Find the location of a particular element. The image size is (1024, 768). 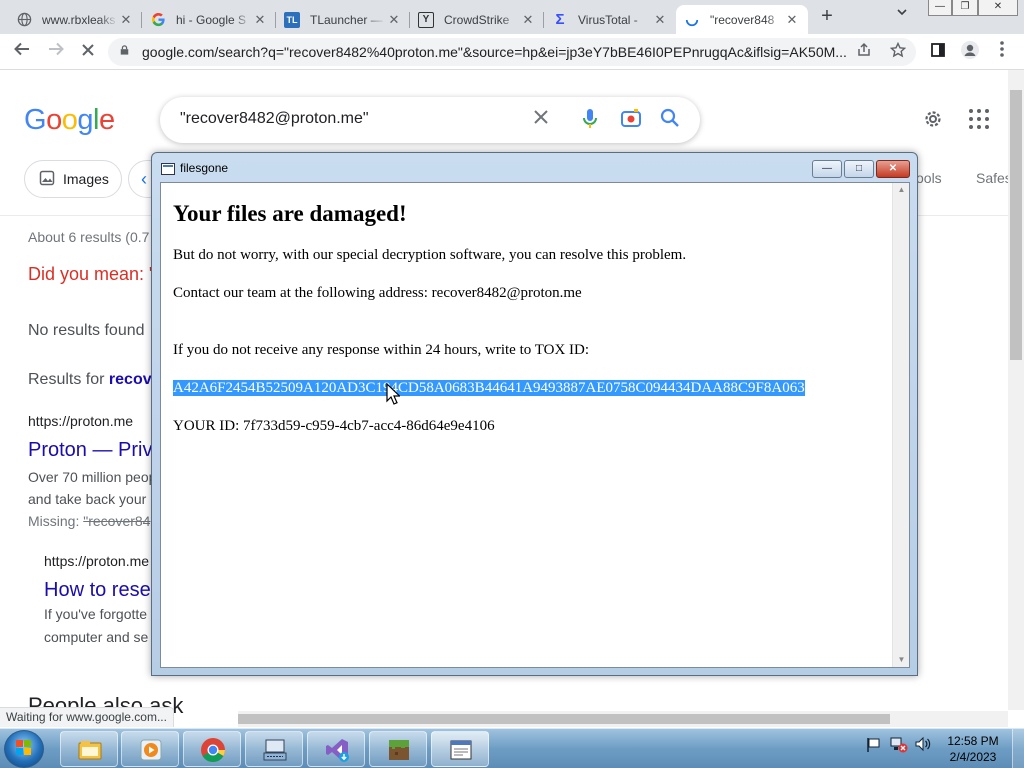

taskbar-chrome is located at coordinates (212, 749).